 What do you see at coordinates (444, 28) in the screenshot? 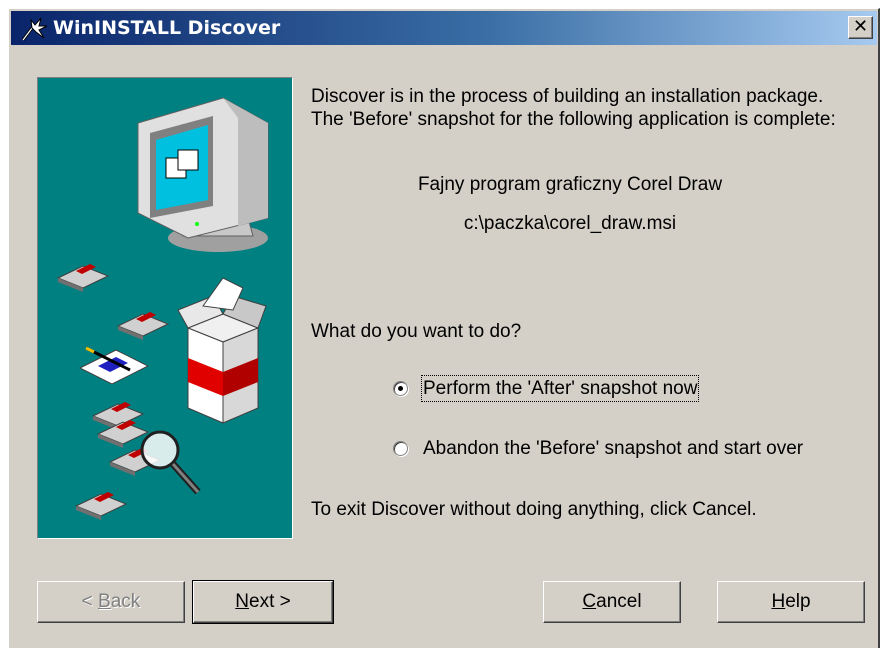
I see `title-bar: WinINSTALL Discover ✕` at bounding box center [444, 28].